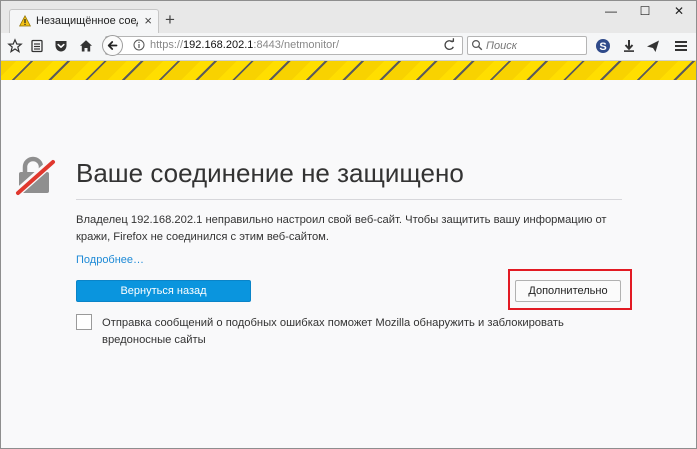 This screenshot has width=697, height=449. What do you see at coordinates (167, 45) in the screenshot?
I see `url-scheme: https://` at bounding box center [167, 45].